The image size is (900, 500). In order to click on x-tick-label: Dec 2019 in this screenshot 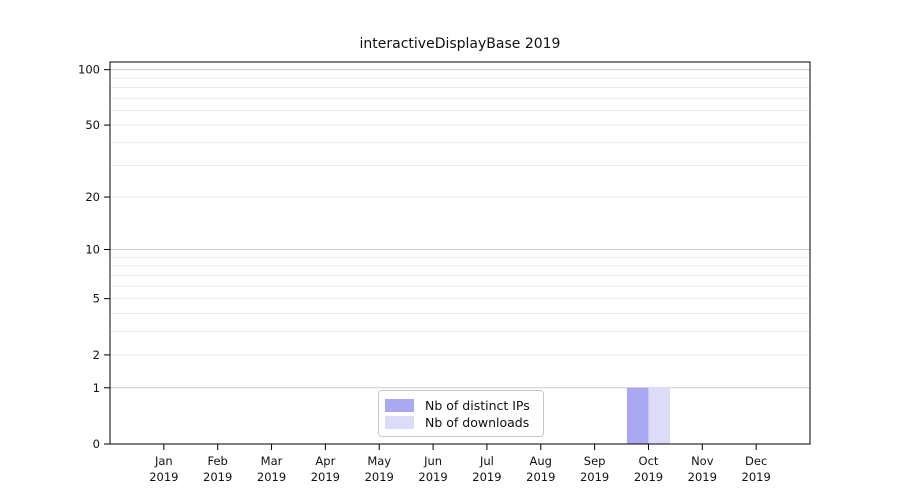, I will do `click(756, 469)`.